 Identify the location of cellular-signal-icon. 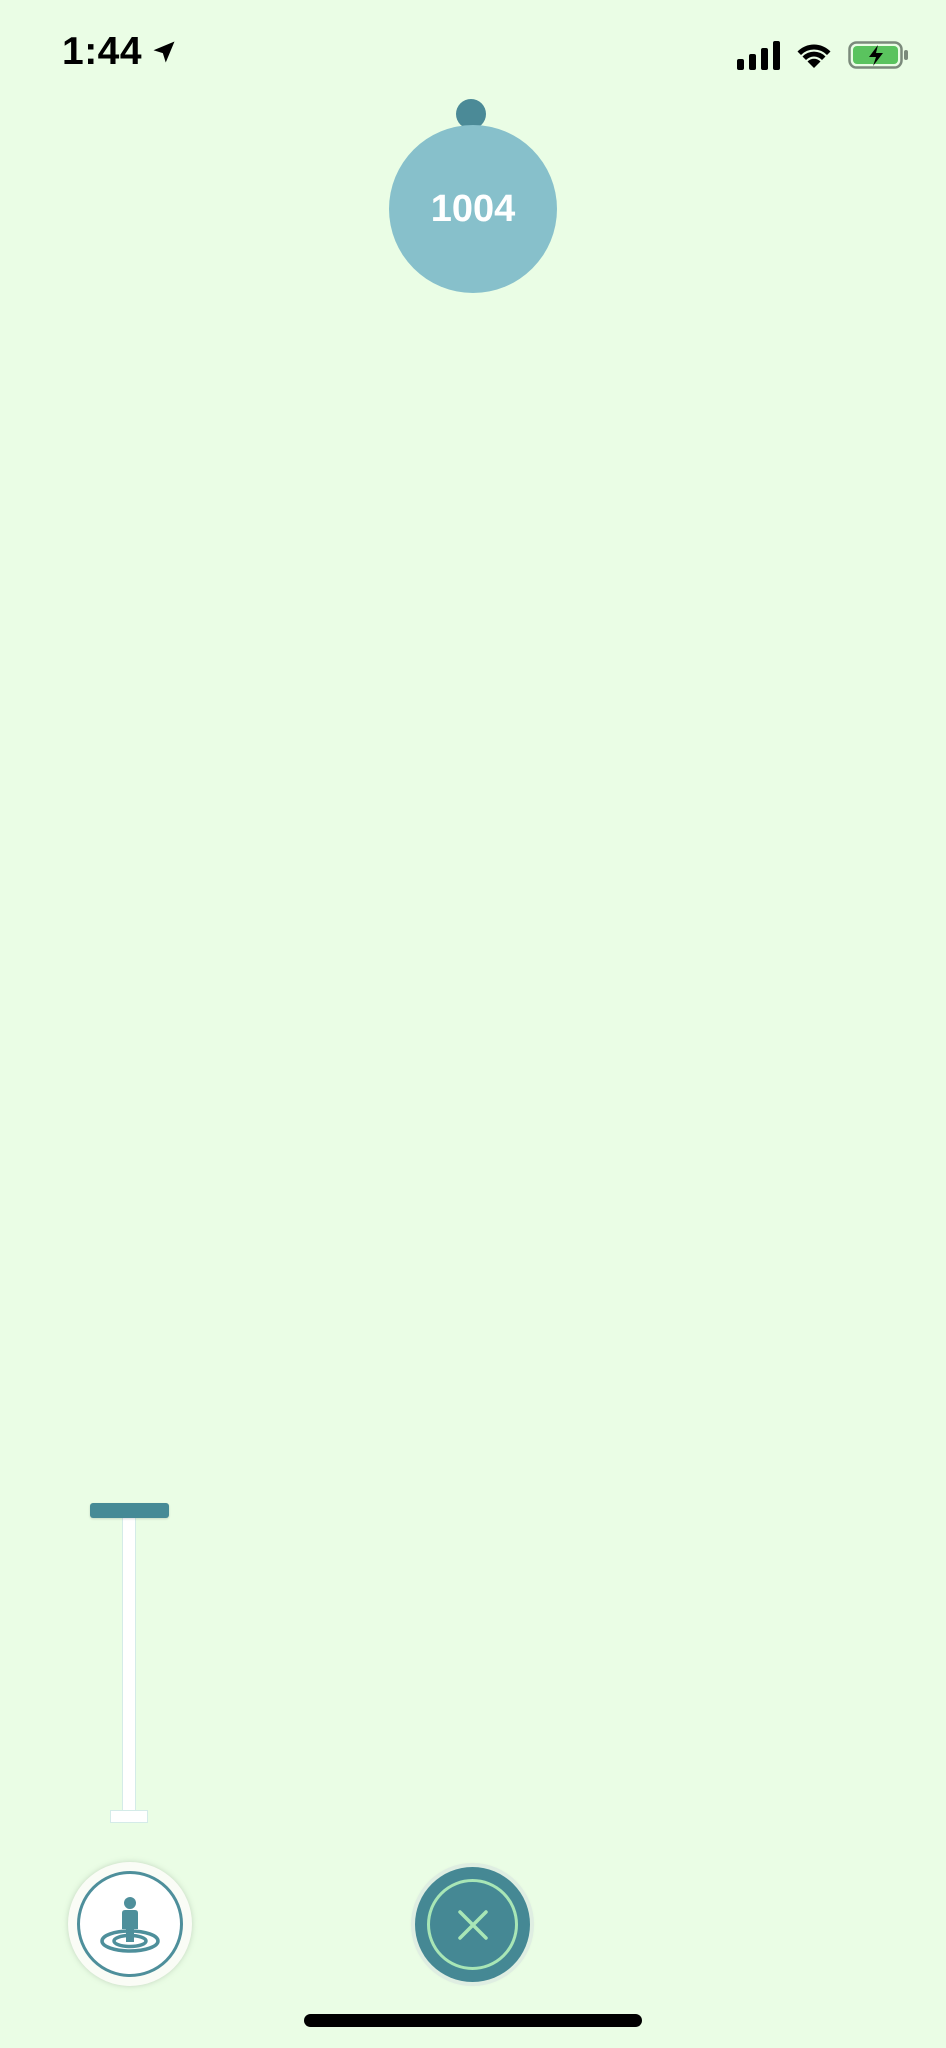
(758, 55).